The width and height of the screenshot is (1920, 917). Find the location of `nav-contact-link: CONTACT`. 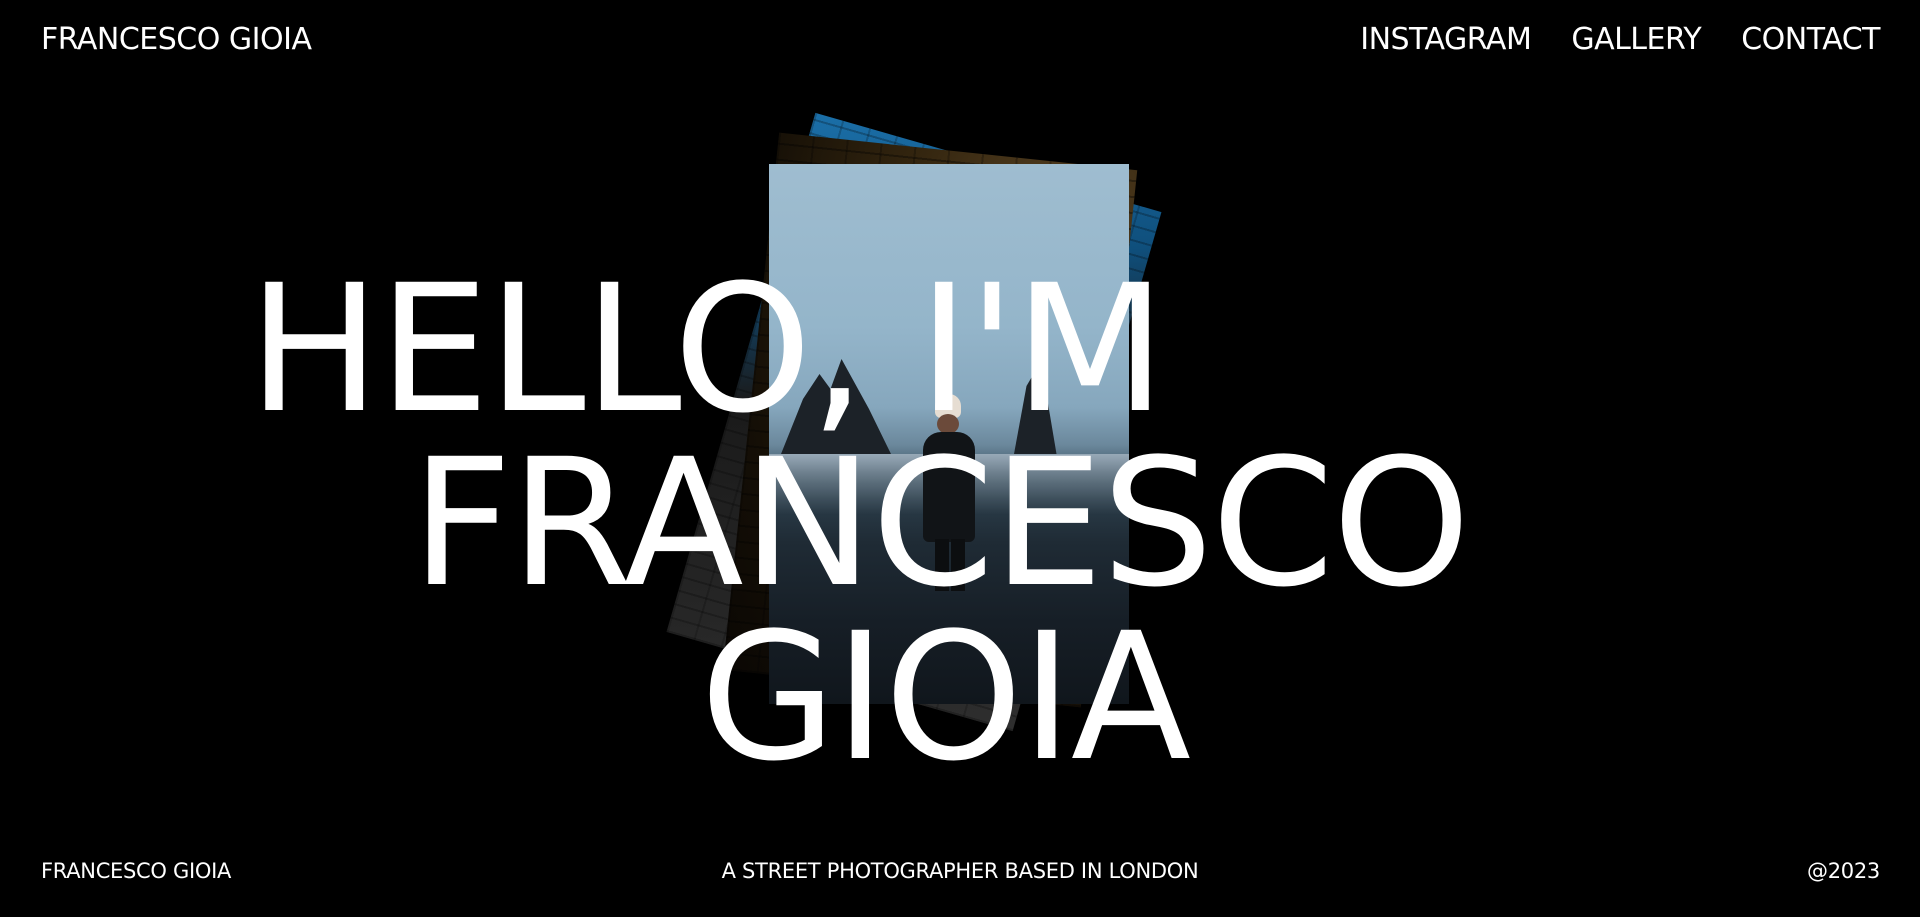

nav-contact-link: CONTACT is located at coordinates (1810, 40).